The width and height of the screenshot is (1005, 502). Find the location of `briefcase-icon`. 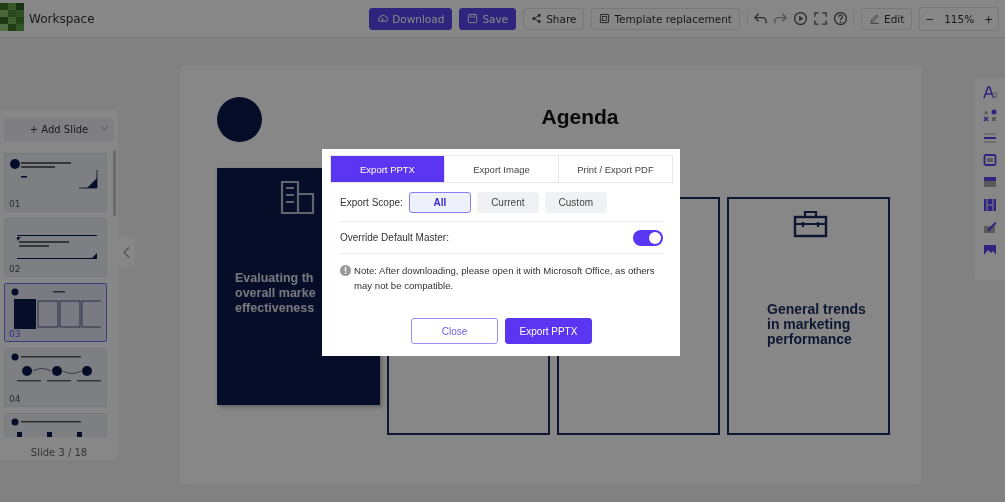

briefcase-icon is located at coordinates (810, 223).